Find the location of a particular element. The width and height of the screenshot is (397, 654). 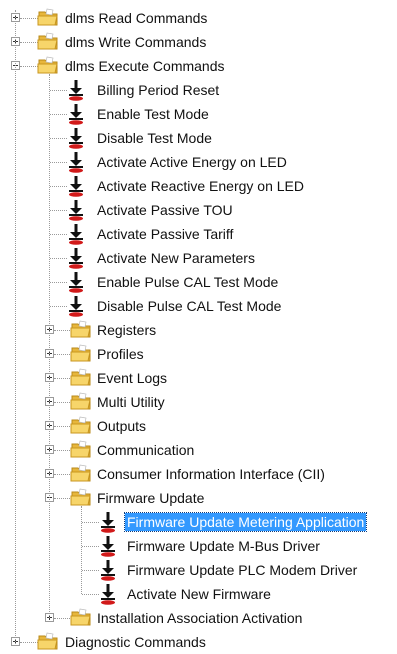

tree-item-command: Firmware Update Metering Application is located at coordinates (198, 522).